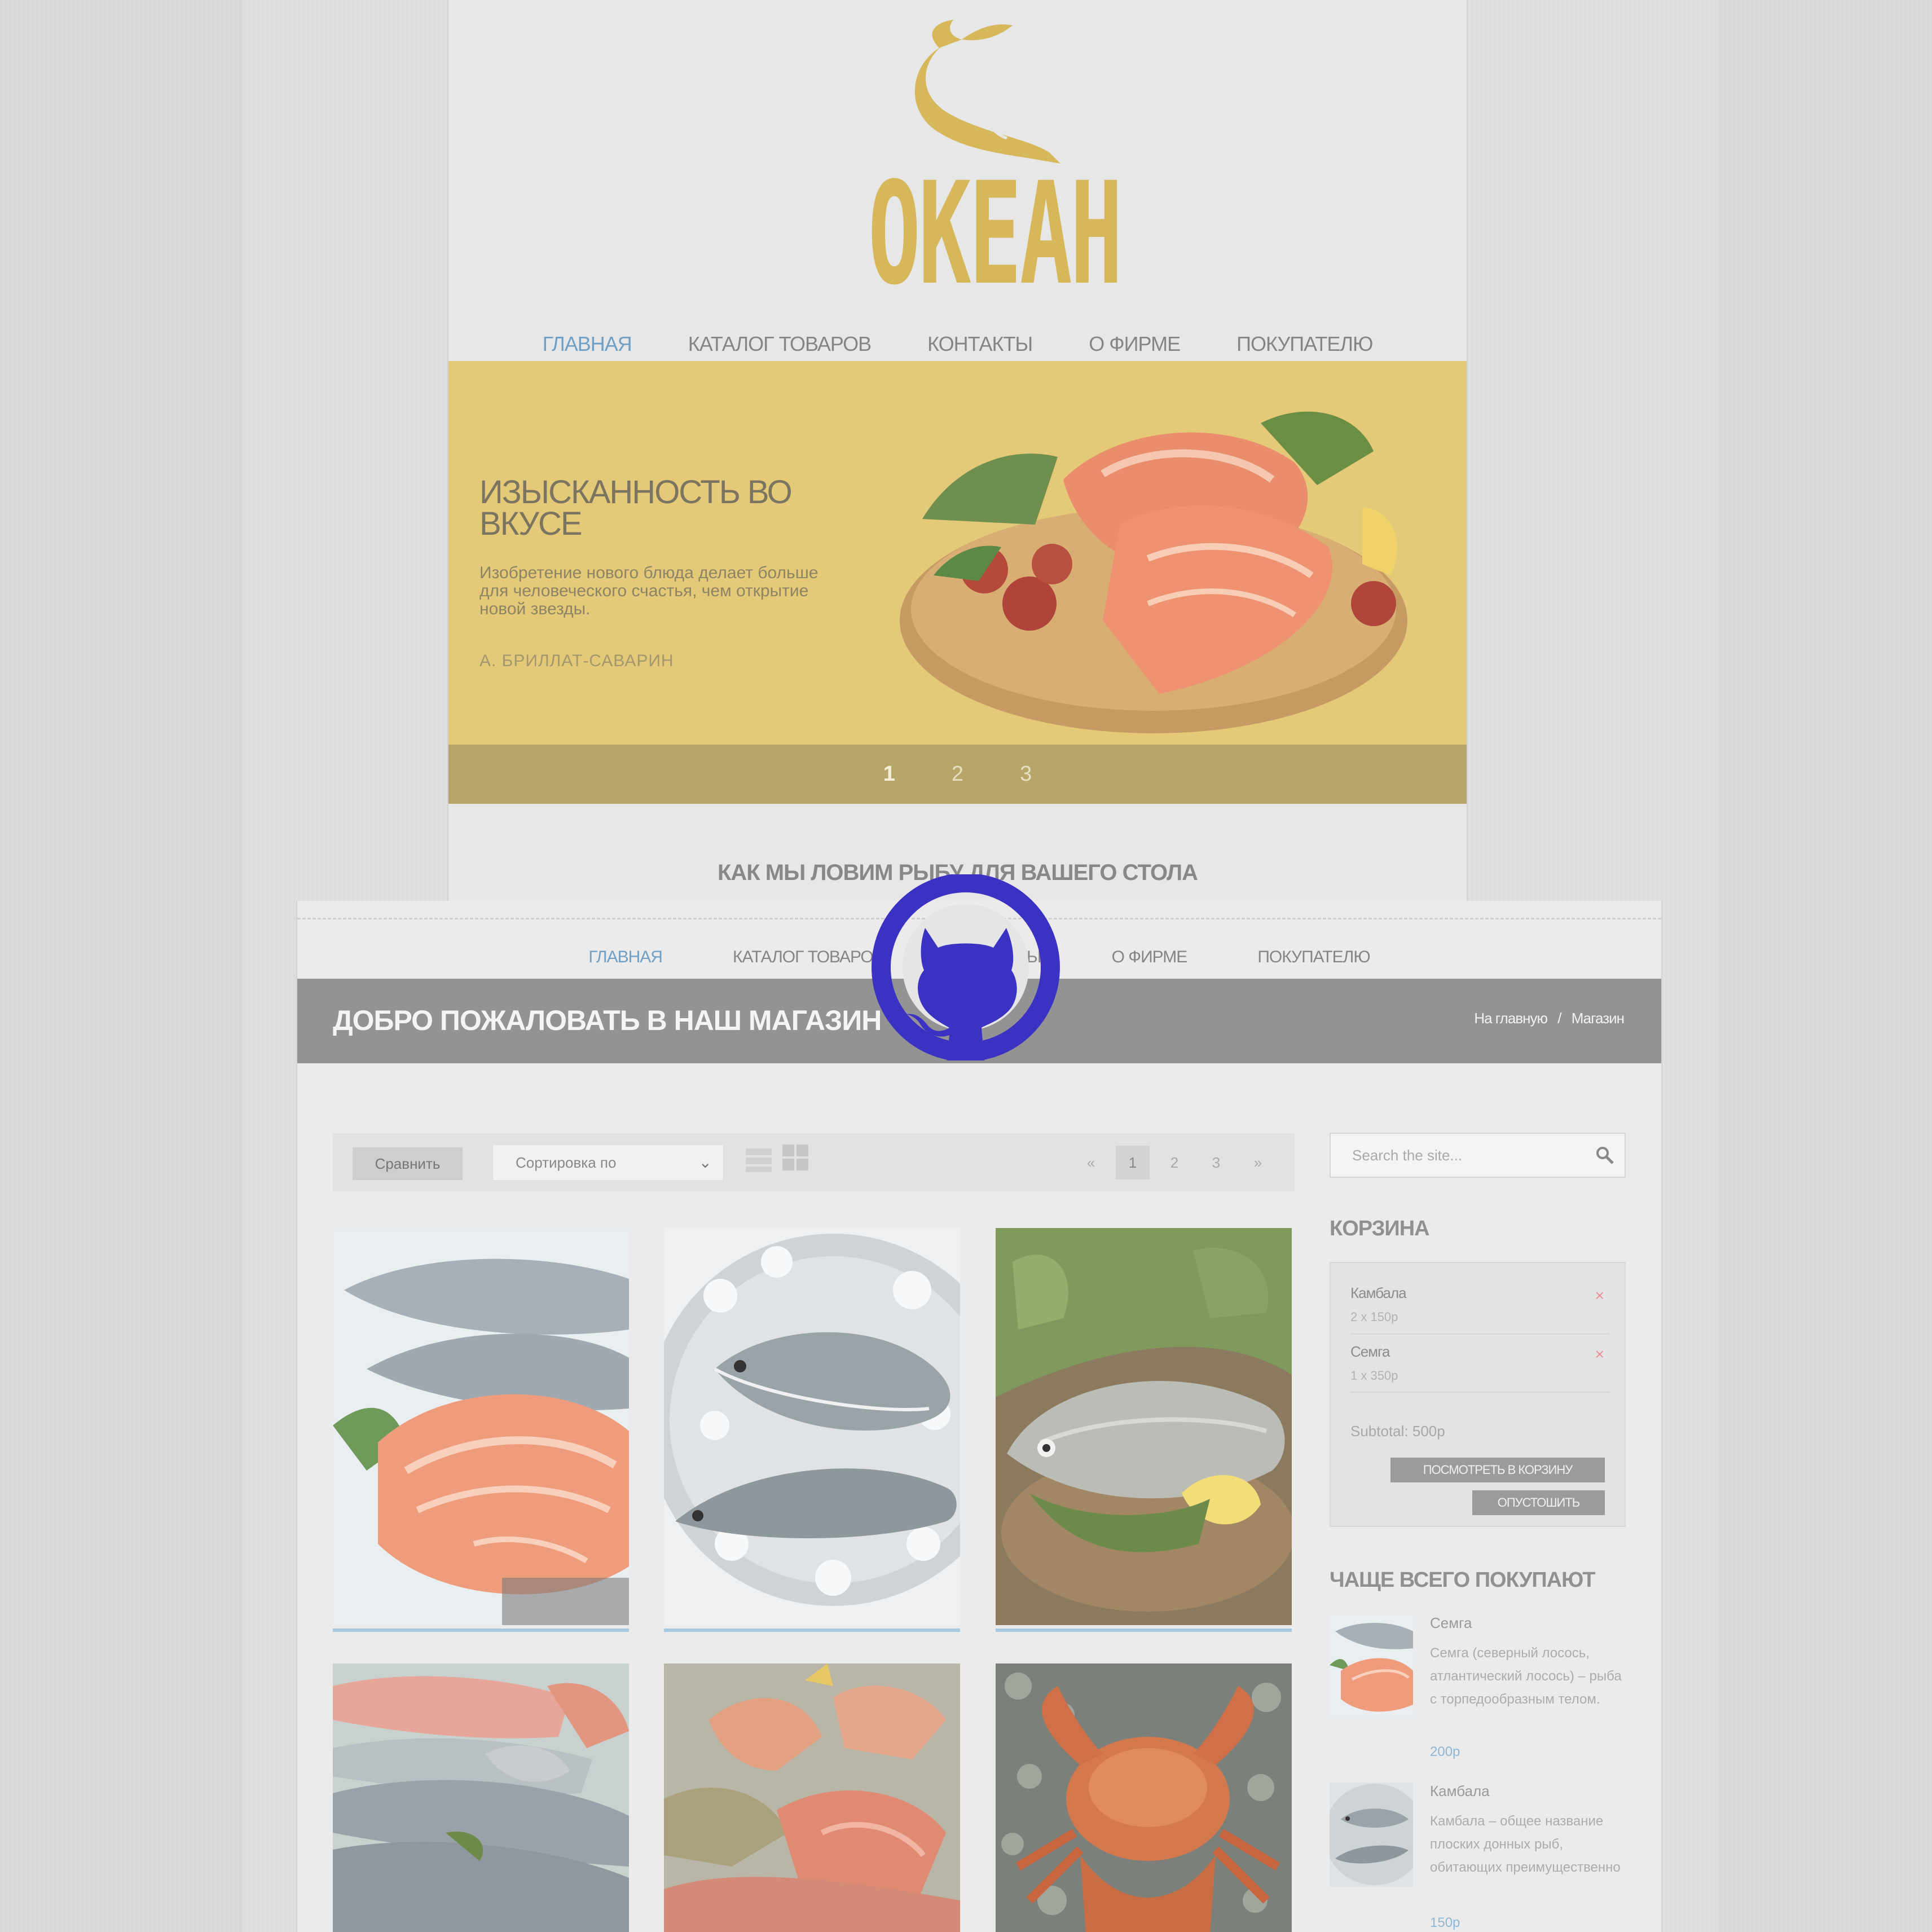 The height and width of the screenshot is (1932, 1932). I want to click on slider-pagination: 1 2 3, so click(957, 774).